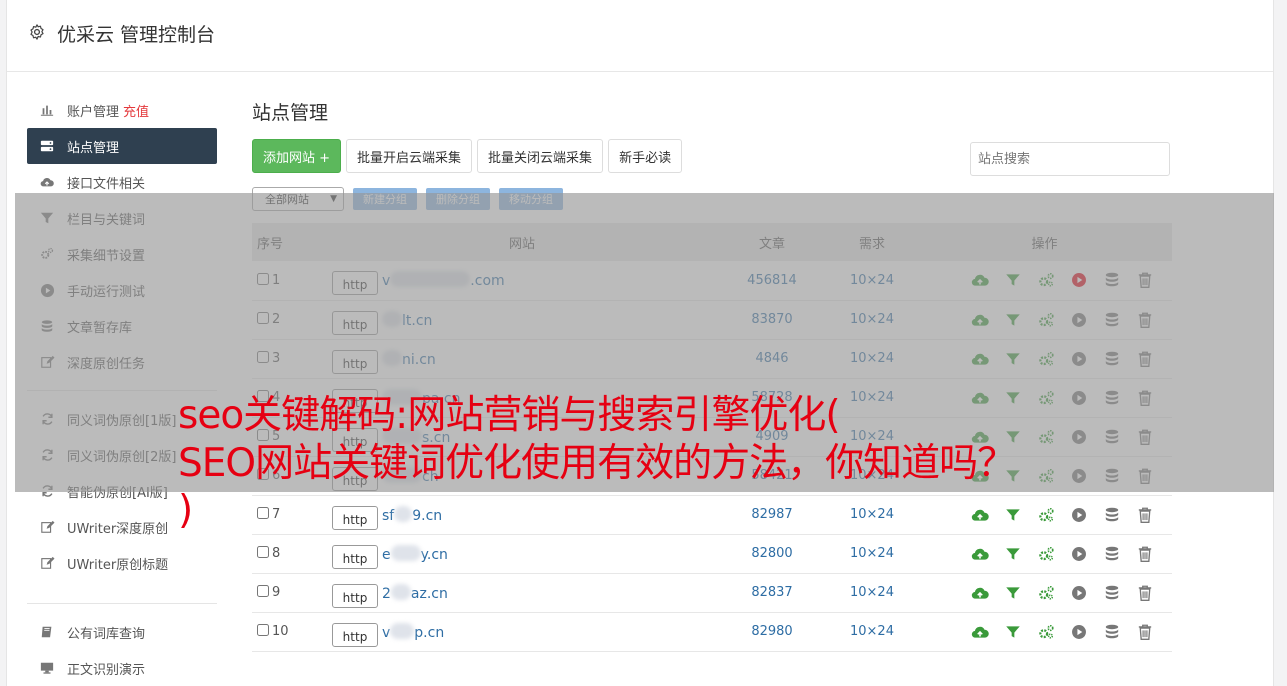 This screenshot has width=1287, height=686. Describe the element at coordinates (415, 553) in the screenshot. I see `site-domain-link: e y.cn` at that location.